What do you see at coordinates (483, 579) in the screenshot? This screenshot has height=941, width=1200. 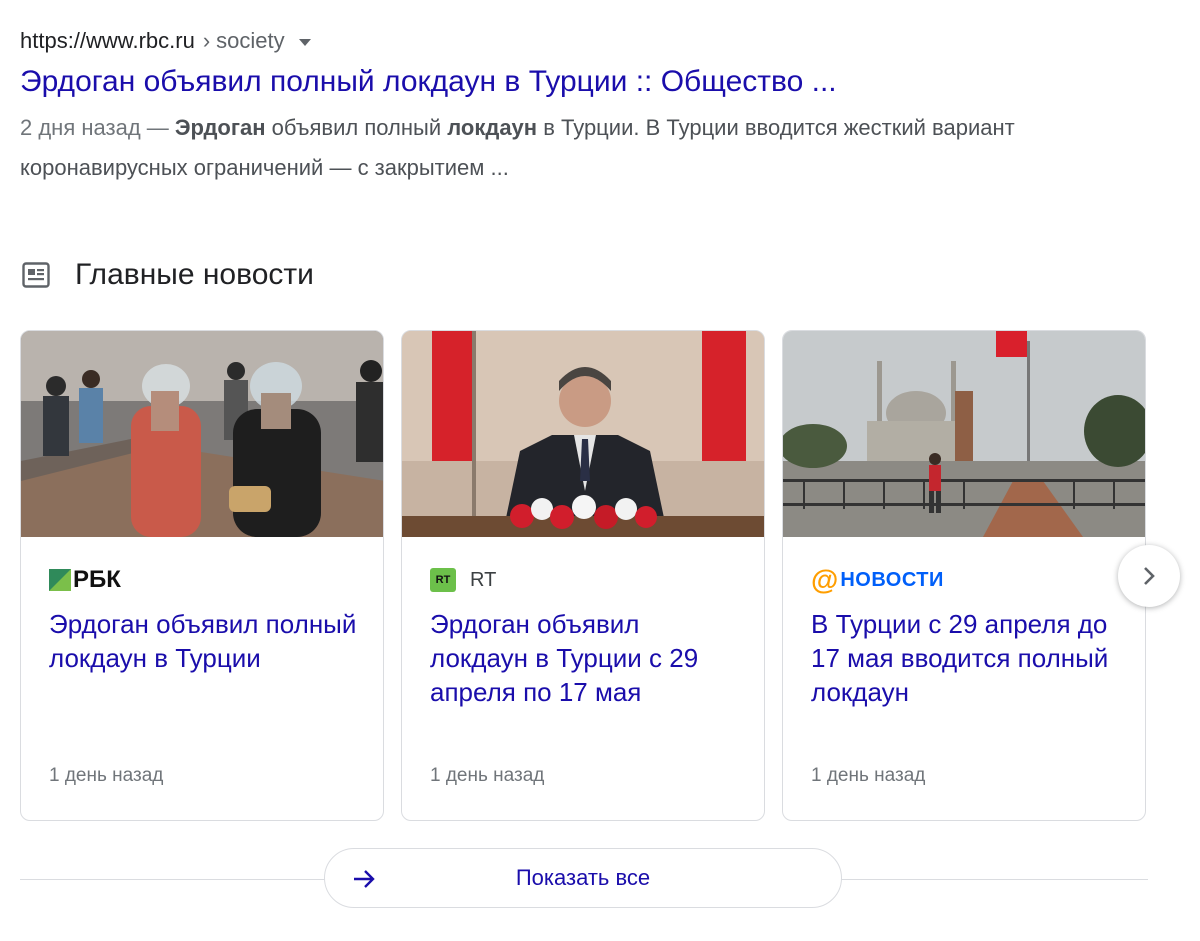 I see `source-name: RT` at bounding box center [483, 579].